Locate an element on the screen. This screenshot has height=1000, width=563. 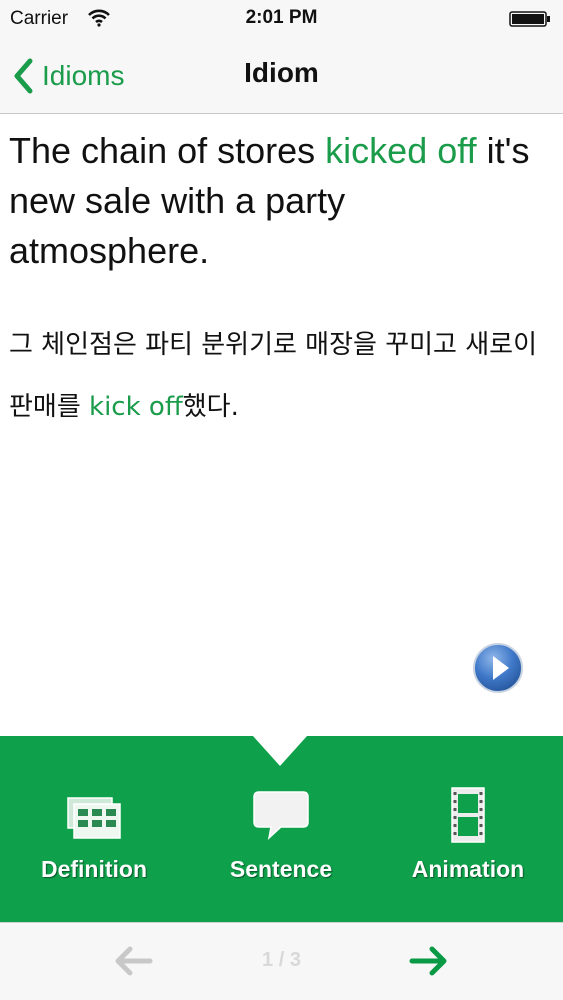
english-text-before: The chain of stores is located at coordinates (167, 150).